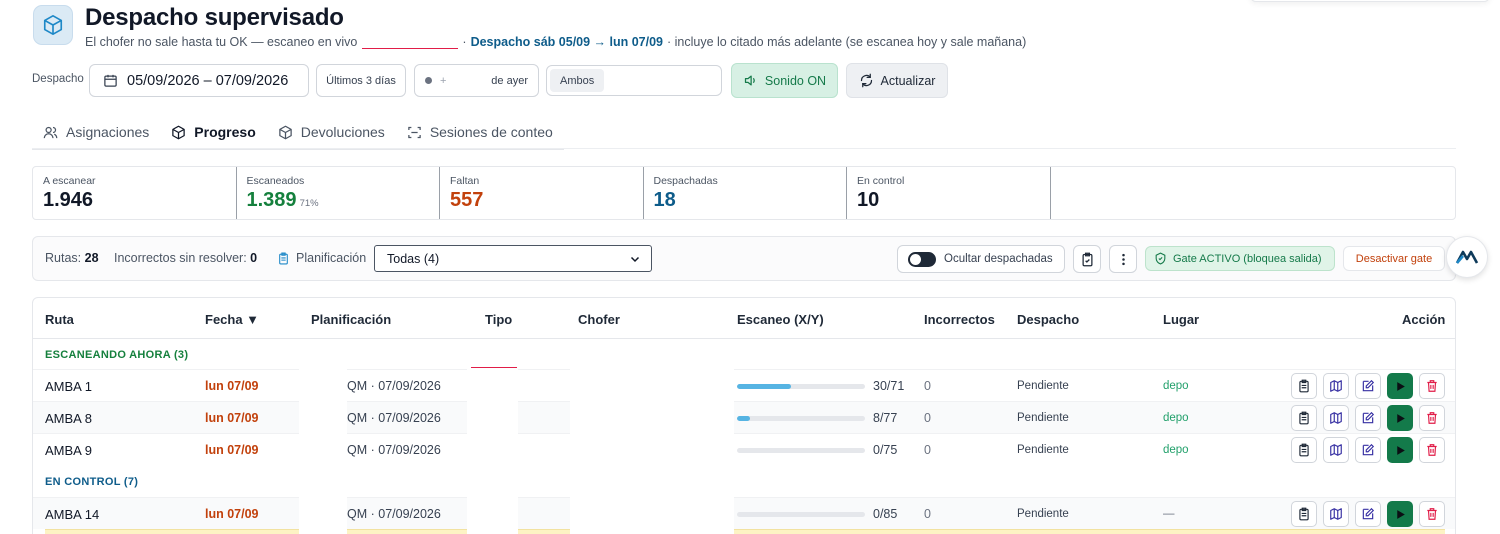 The height and width of the screenshot is (534, 1500). What do you see at coordinates (1123, 259) in the screenshot?
I see `more-options-button` at bounding box center [1123, 259].